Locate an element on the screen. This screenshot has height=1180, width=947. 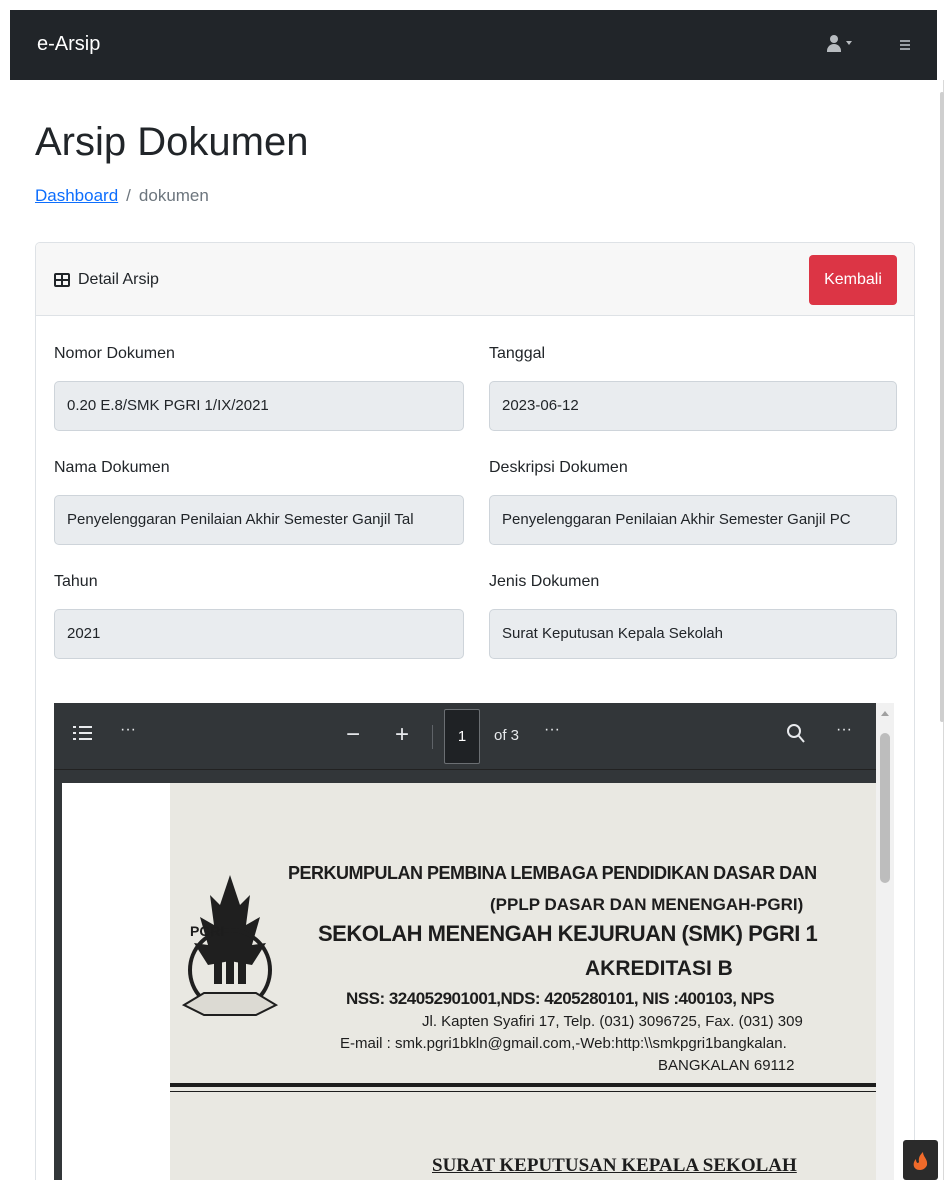
user-body-shape is located at coordinates (834, 48).